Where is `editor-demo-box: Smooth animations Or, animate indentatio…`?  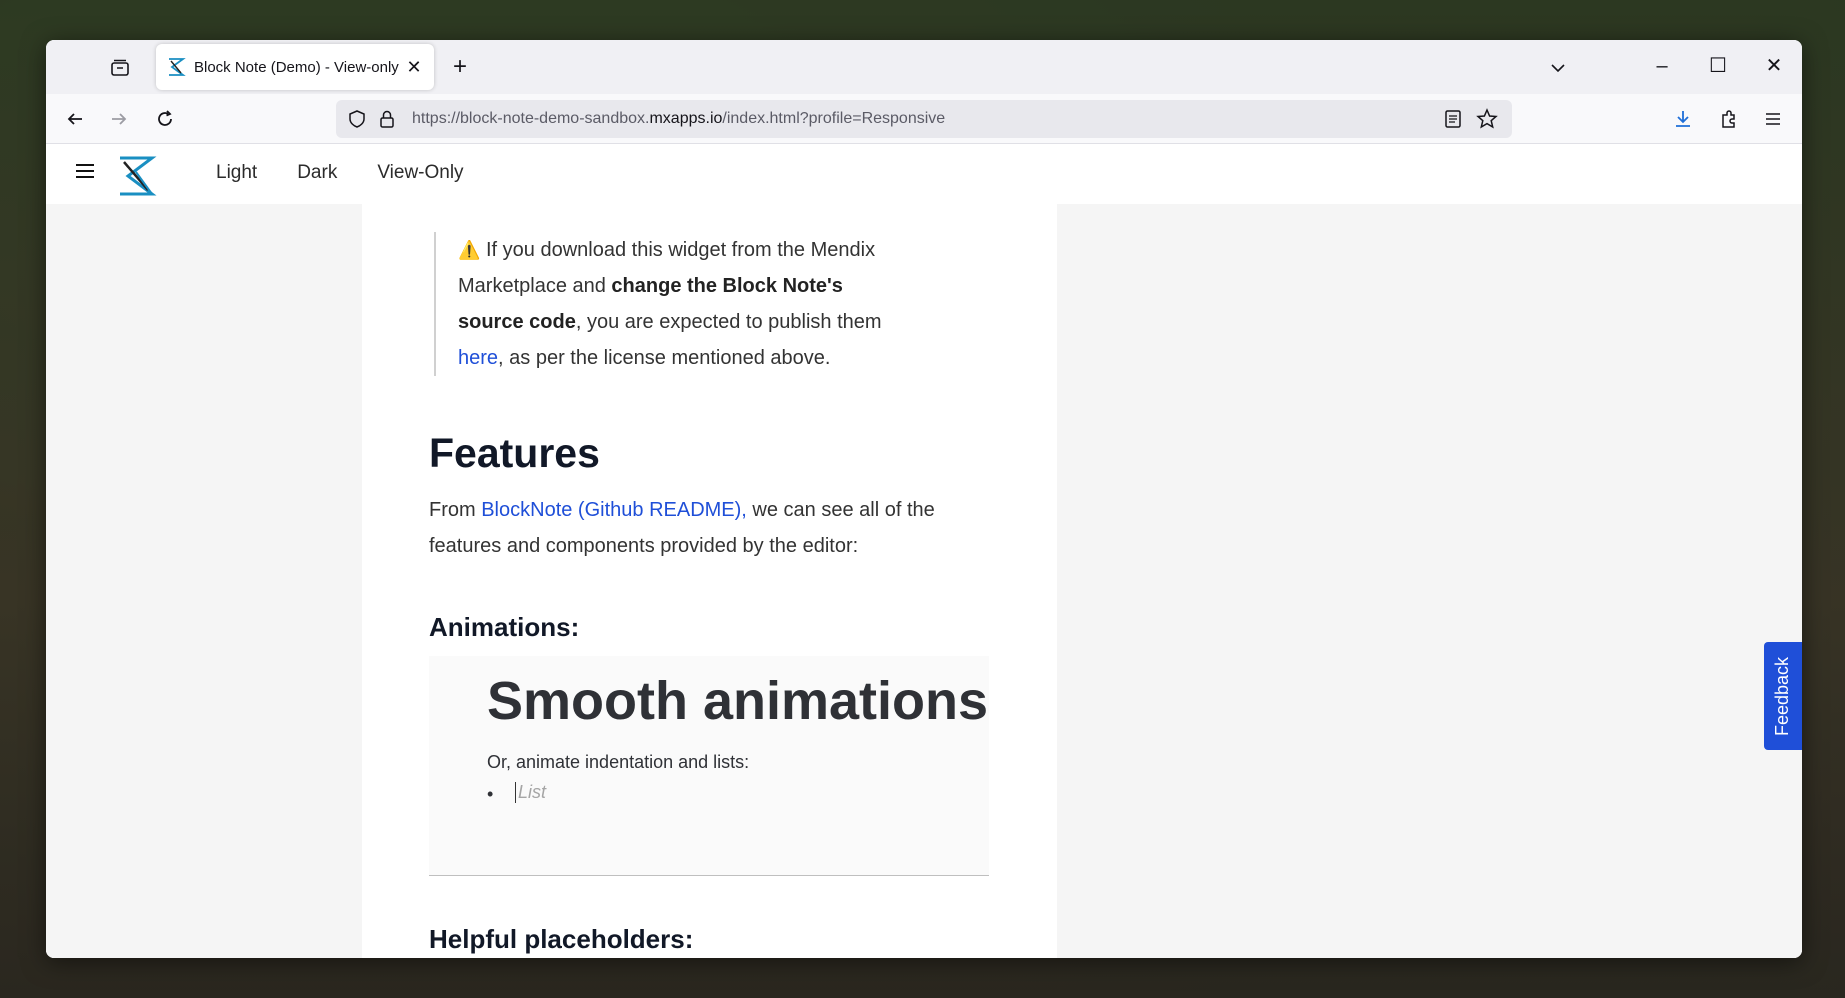
editor-demo-box: Smooth animations Or, animate indentatio… is located at coordinates (709, 766).